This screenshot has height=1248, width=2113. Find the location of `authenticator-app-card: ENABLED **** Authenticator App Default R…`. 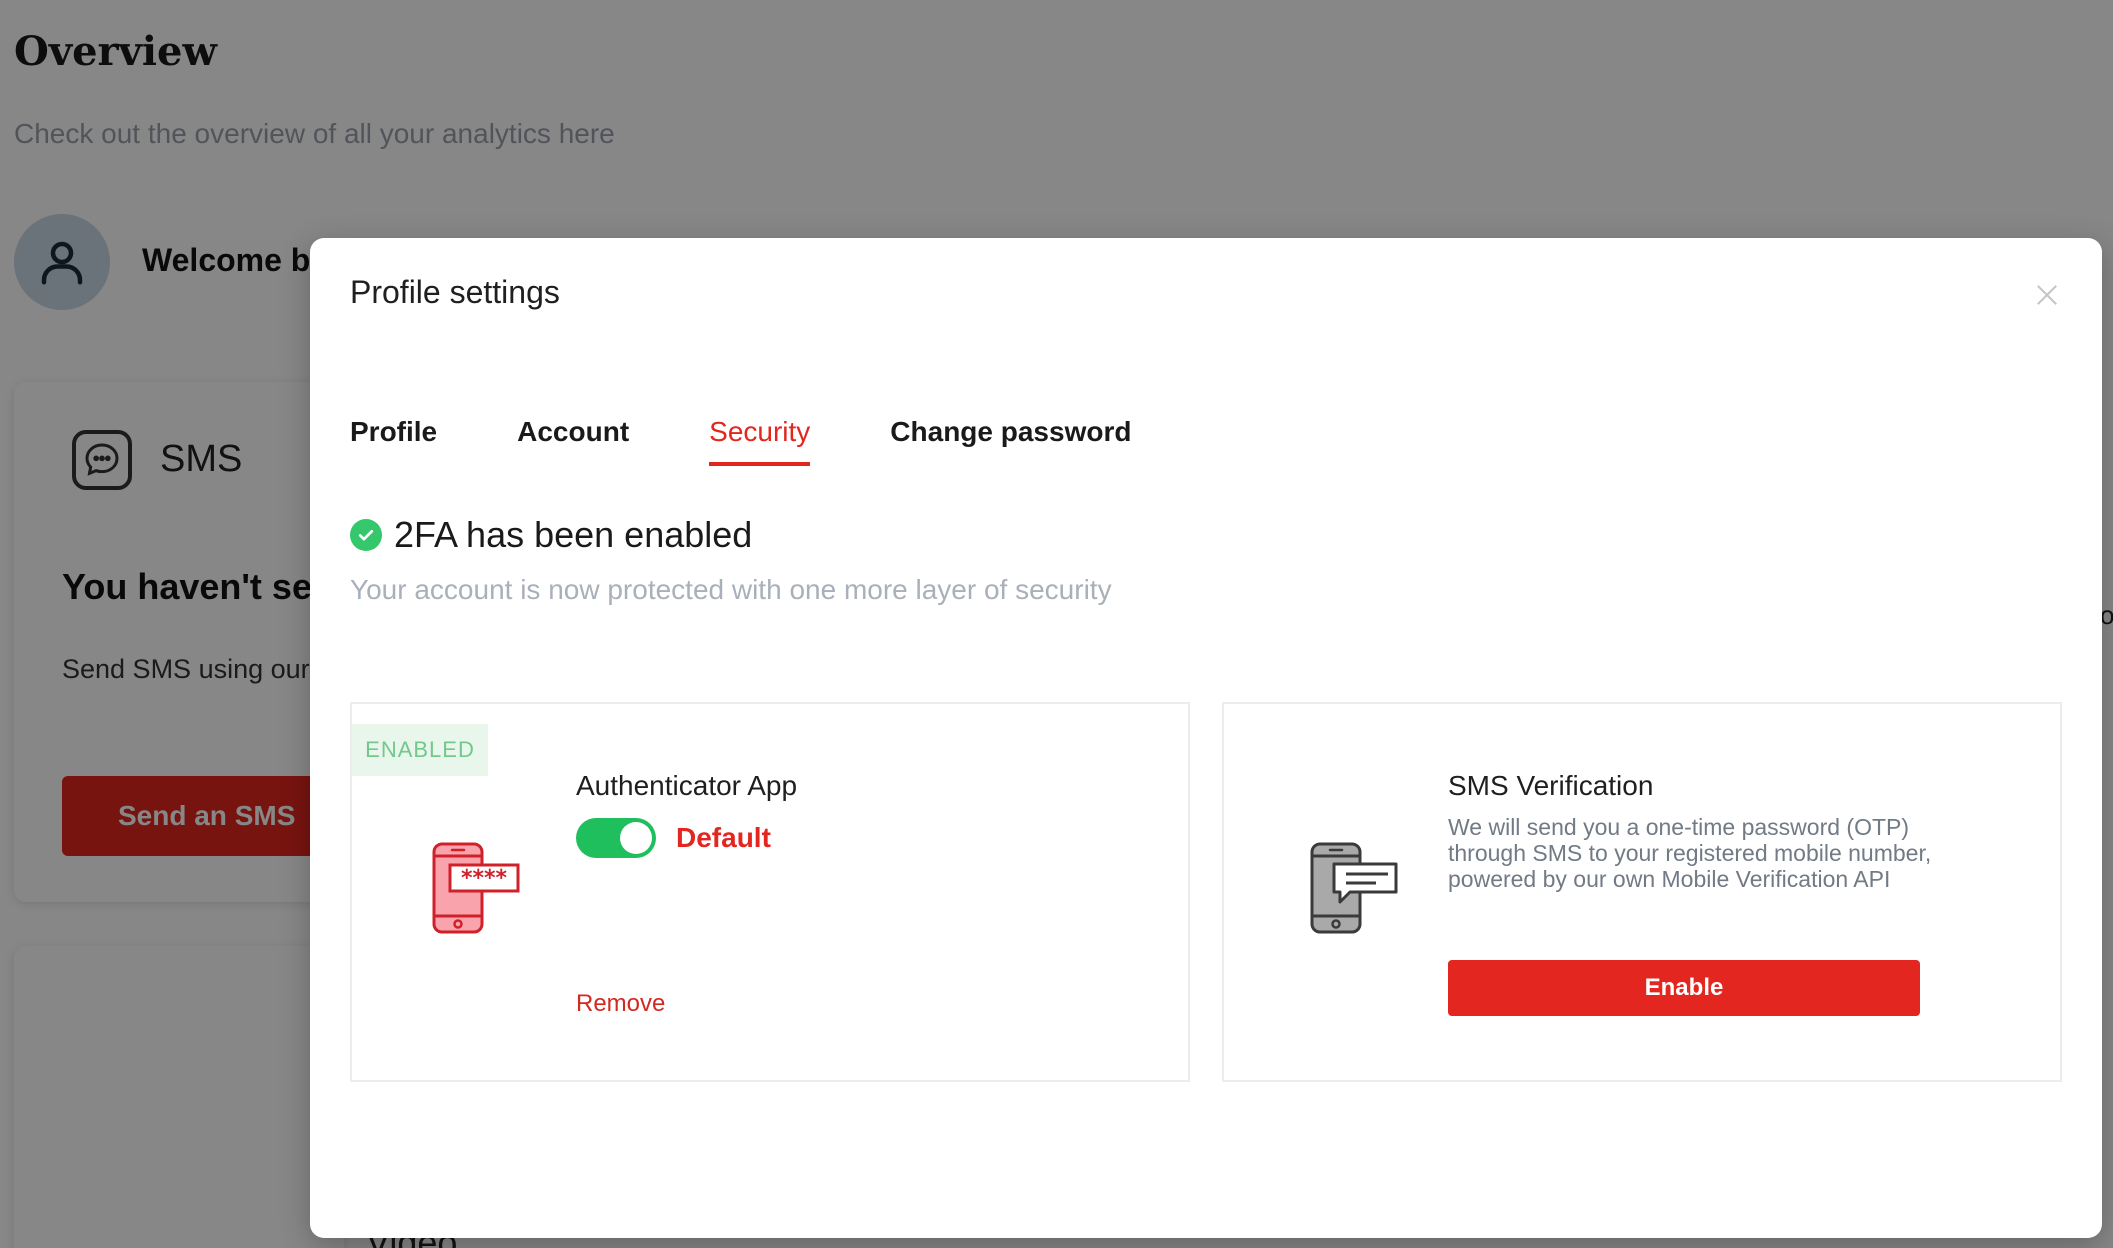

authenticator-app-card: ENABLED **** Authenticator App Default R… is located at coordinates (770, 892).